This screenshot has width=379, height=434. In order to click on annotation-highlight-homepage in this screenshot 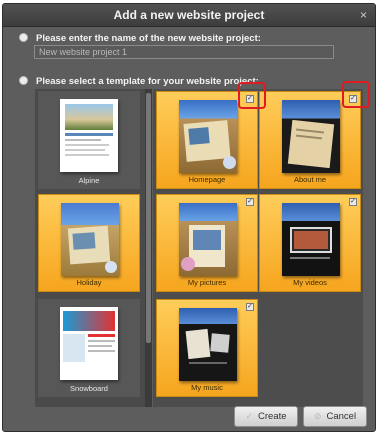, I will do `click(252, 95)`.